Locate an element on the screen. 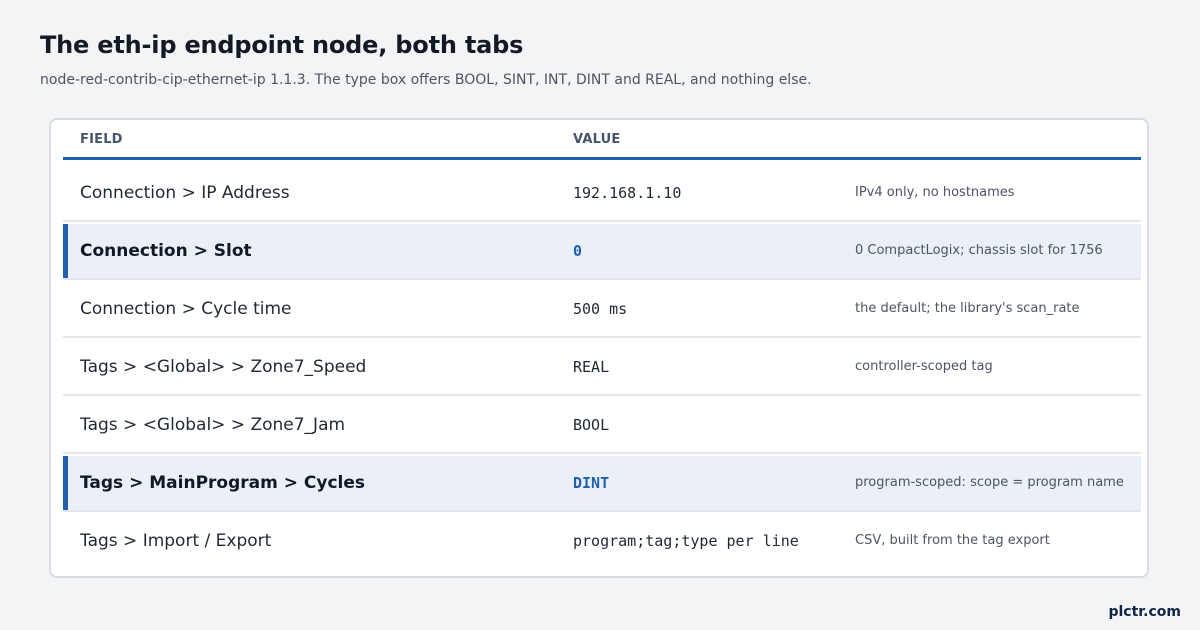 This screenshot has height=630, width=1200. table-header: FIELD VALUE is located at coordinates (602, 140).